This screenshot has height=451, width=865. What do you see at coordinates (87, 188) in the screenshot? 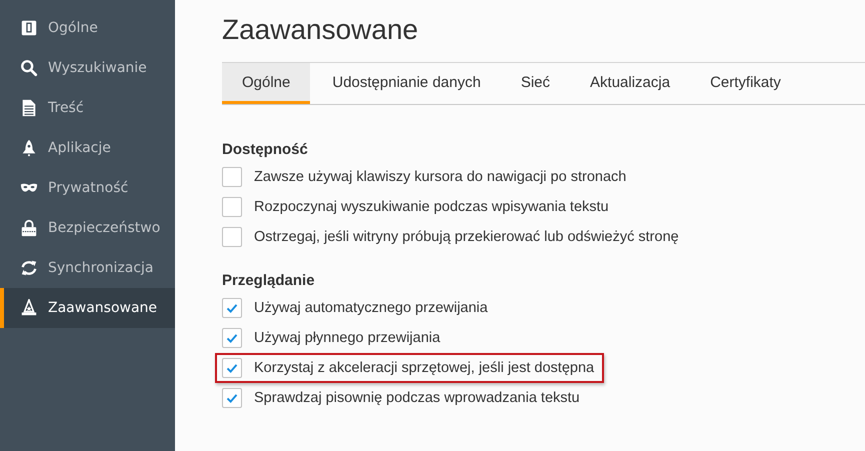
I see `sidebar-item: Prywatność` at bounding box center [87, 188].